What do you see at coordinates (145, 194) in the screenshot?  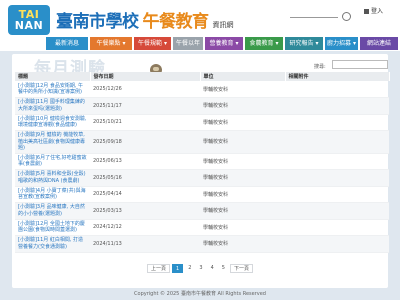 I see `publish-date: 2025/04/14` at bounding box center [145, 194].